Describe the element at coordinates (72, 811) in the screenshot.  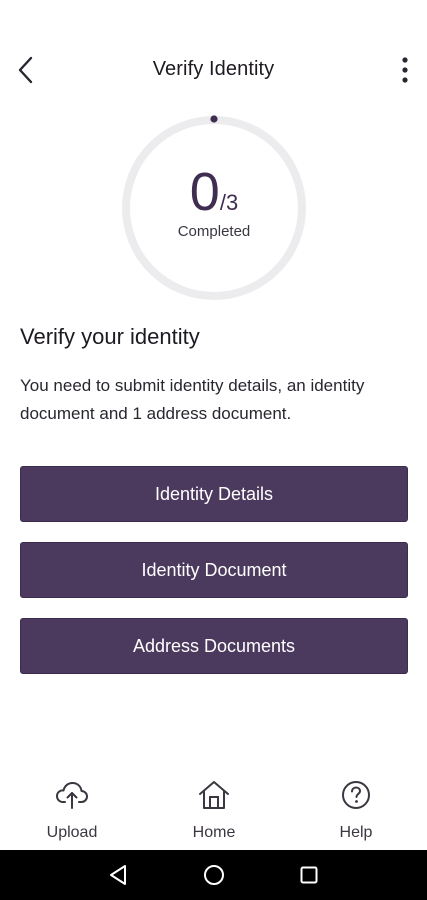
I see `nav-upload: Upload` at that location.